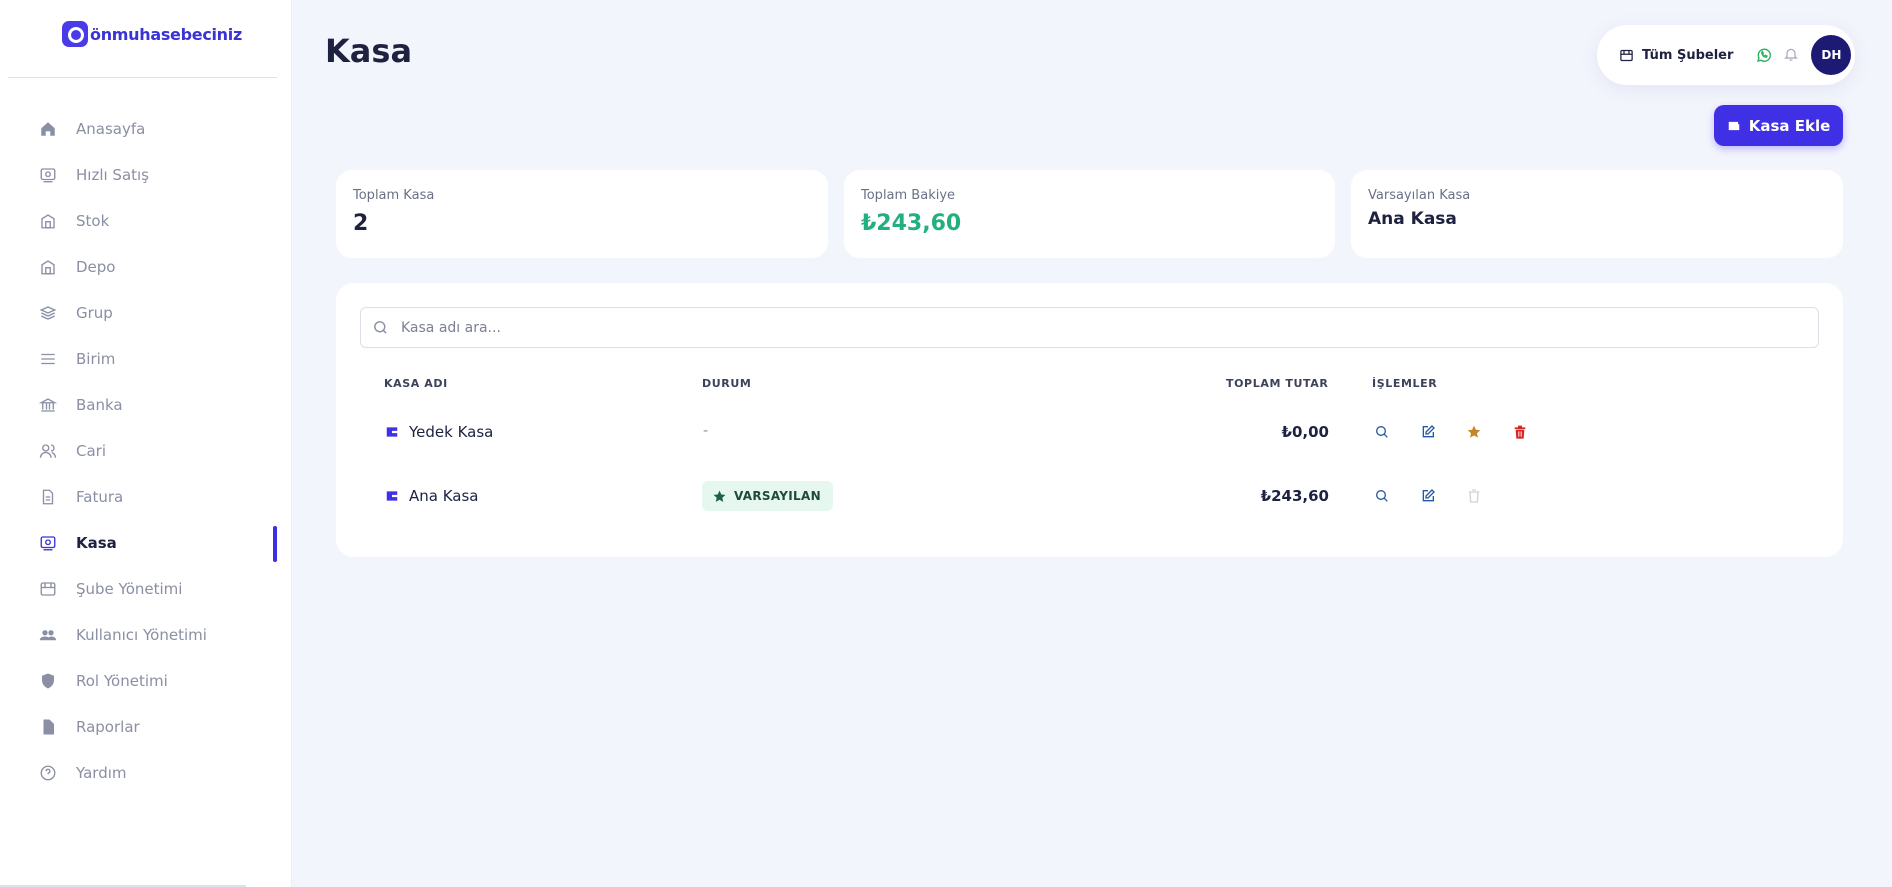 This screenshot has width=1892, height=887. Describe the element at coordinates (1688, 55) in the screenshot. I see `branch-label: Tüm Şubeler` at that location.